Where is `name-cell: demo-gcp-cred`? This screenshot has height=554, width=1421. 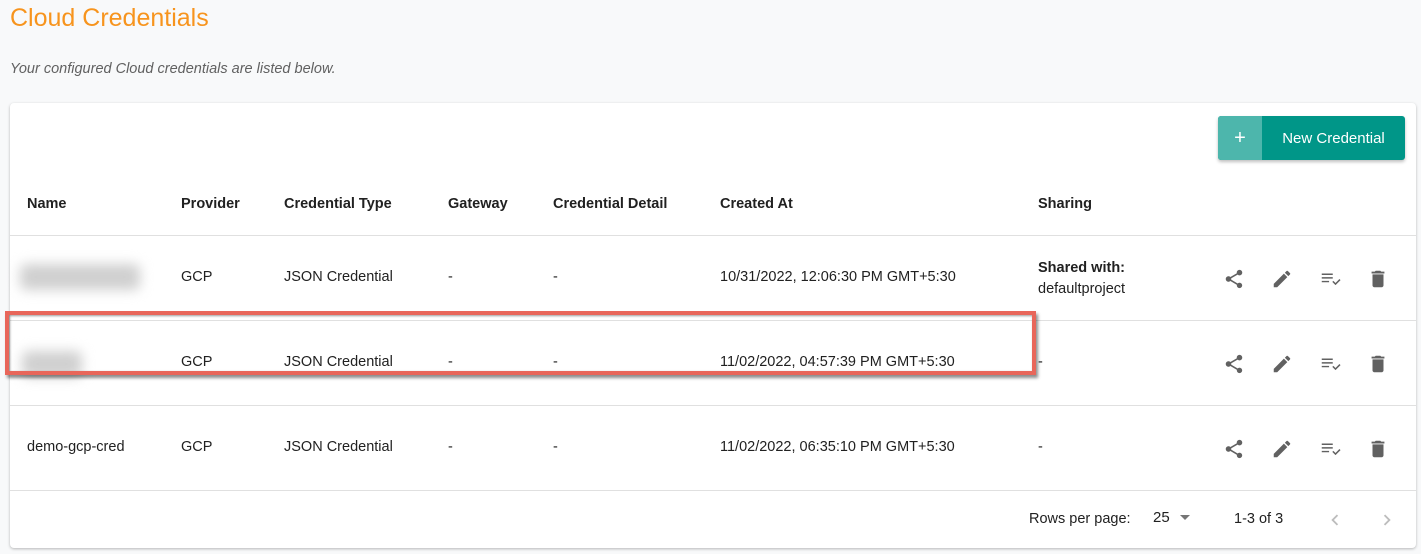
name-cell: demo-gcp-cred is located at coordinates (76, 447).